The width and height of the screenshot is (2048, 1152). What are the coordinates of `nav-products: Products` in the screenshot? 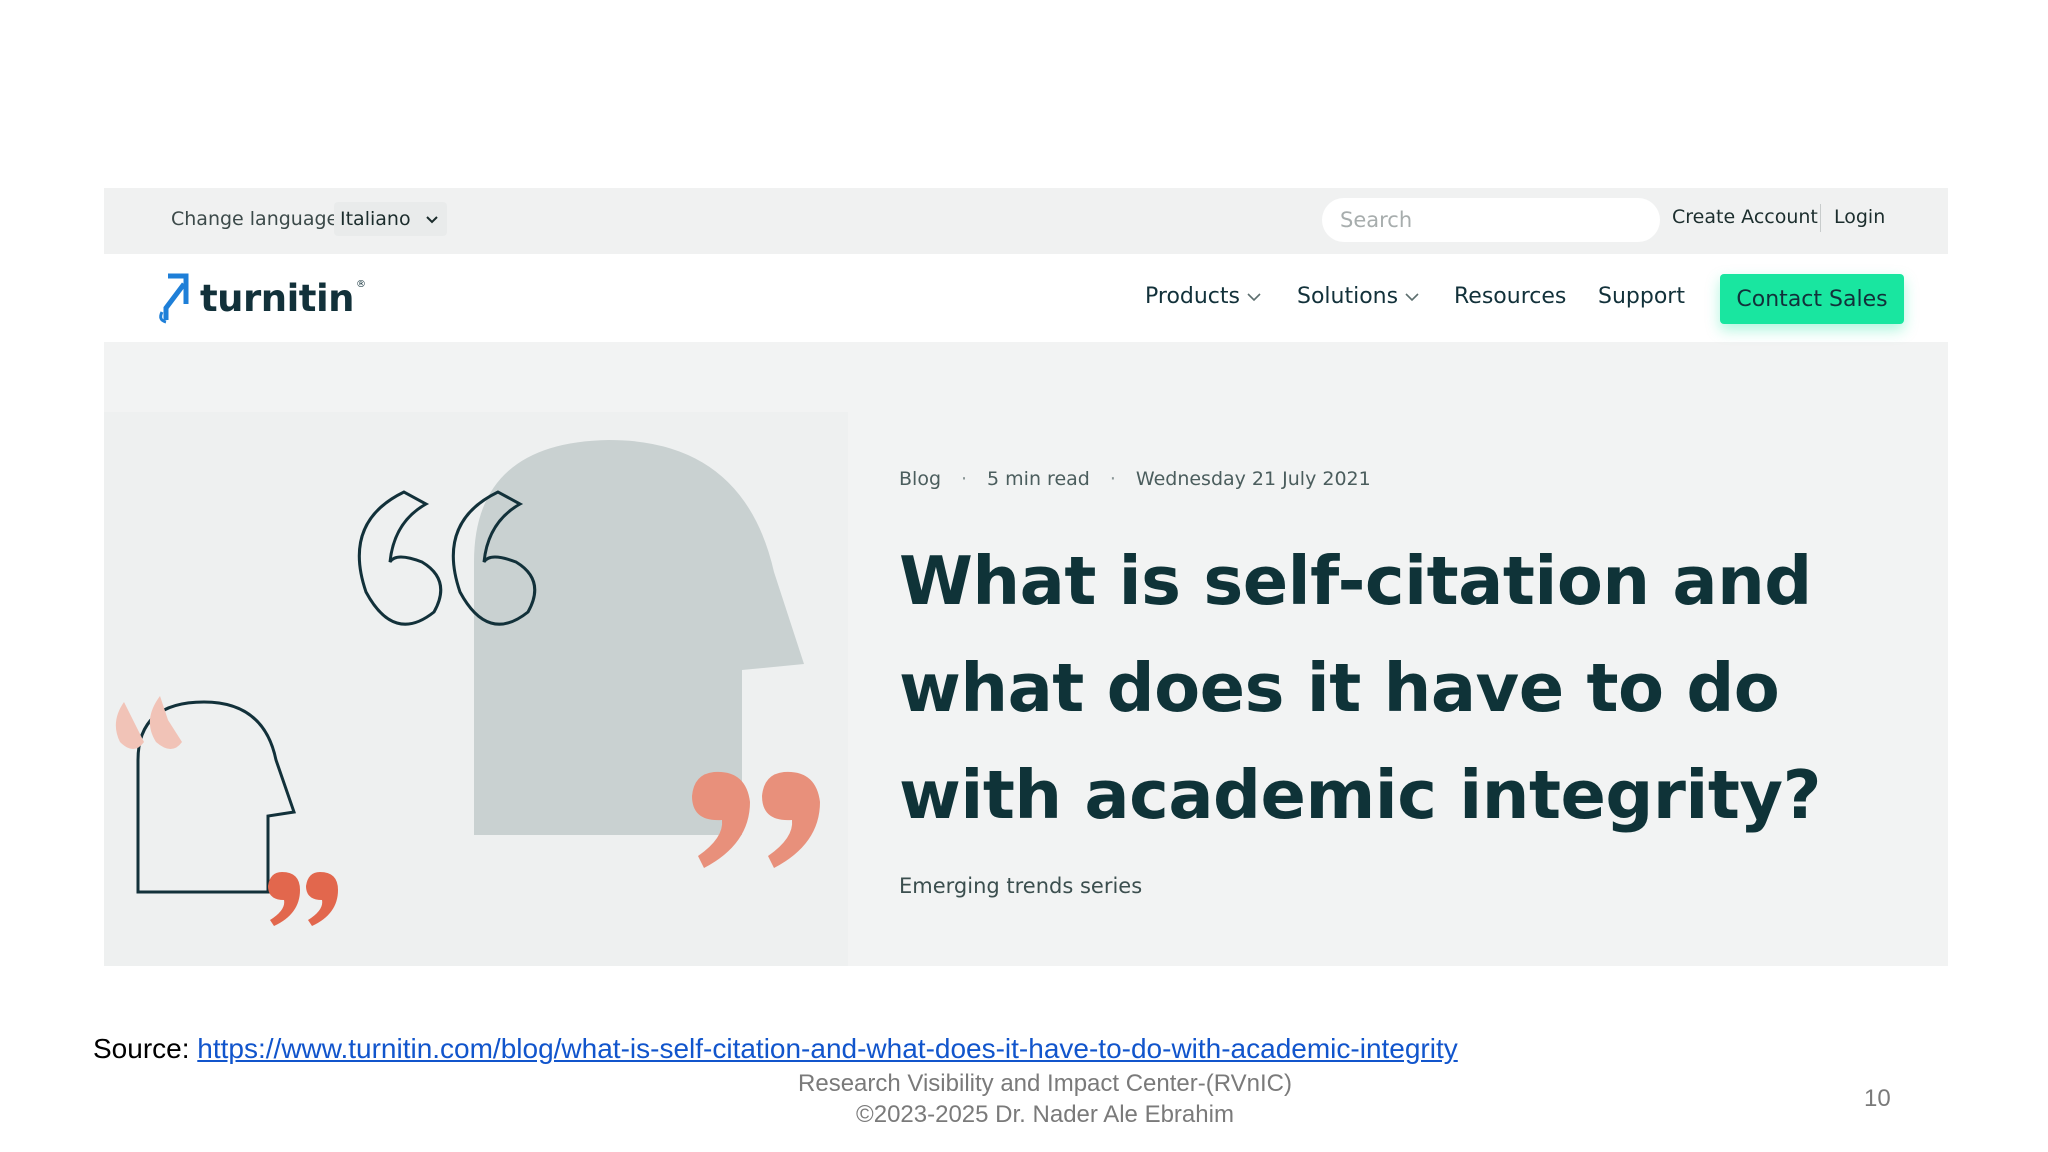 It's located at (1203, 296).